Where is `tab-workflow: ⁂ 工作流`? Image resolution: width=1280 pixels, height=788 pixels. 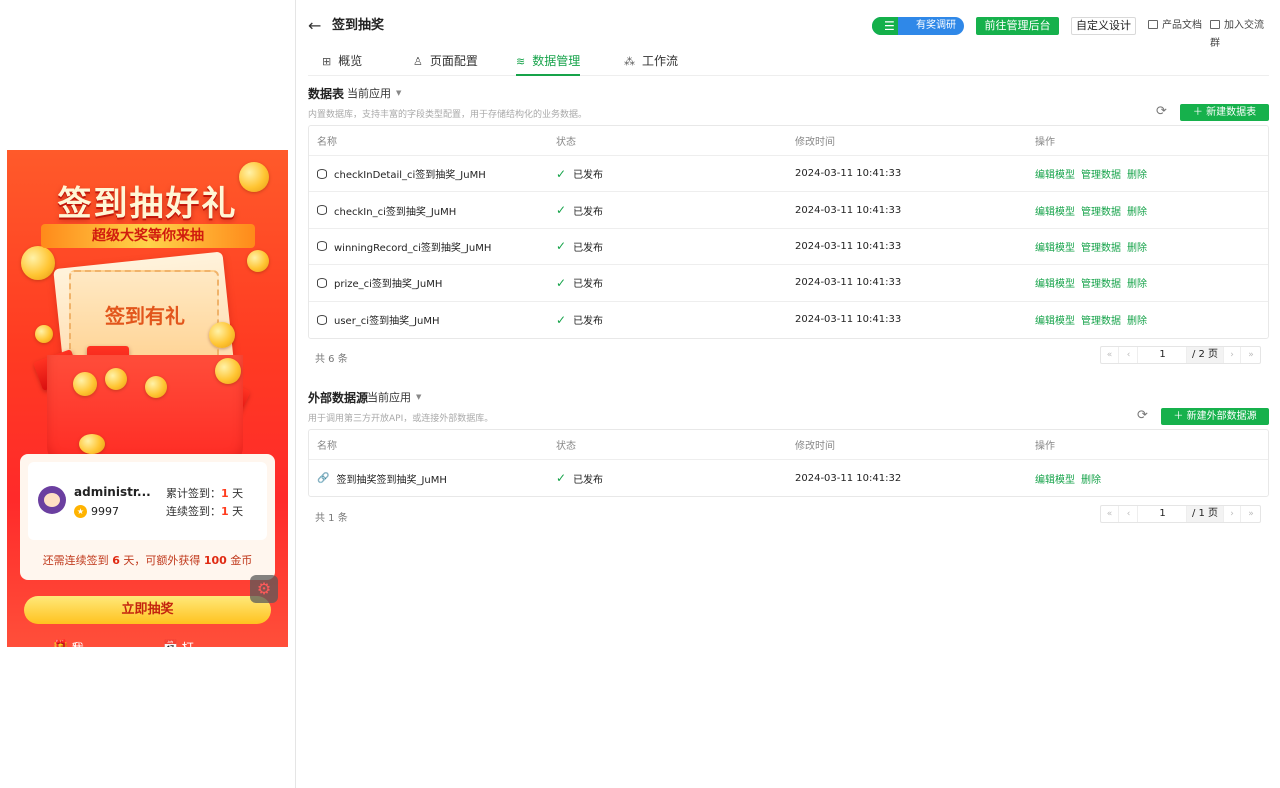
tab-workflow: ⁂ 工作流 is located at coordinates (651, 63).